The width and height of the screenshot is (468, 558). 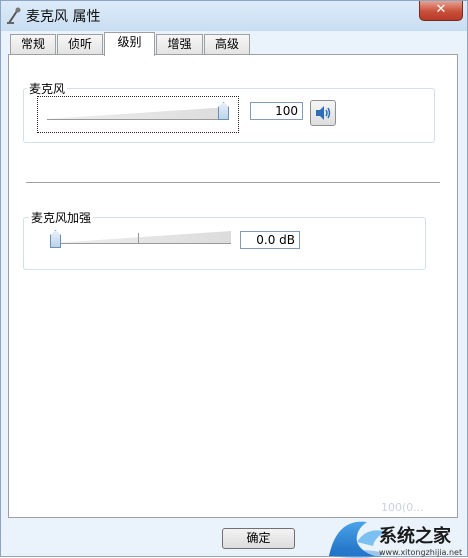 What do you see at coordinates (47, 88) in the screenshot?
I see `microphone-label: 麦克风` at bounding box center [47, 88].